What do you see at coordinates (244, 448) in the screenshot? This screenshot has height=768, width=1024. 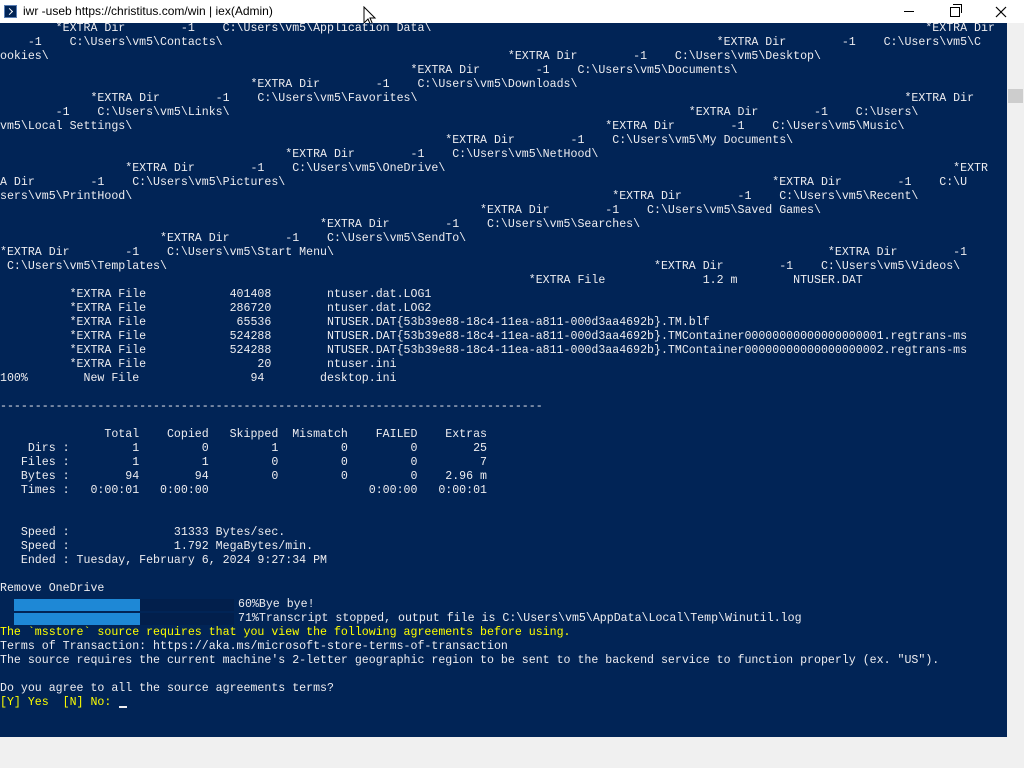 I see `console-line: Dirs : 1 0 1 0 0 25` at bounding box center [244, 448].